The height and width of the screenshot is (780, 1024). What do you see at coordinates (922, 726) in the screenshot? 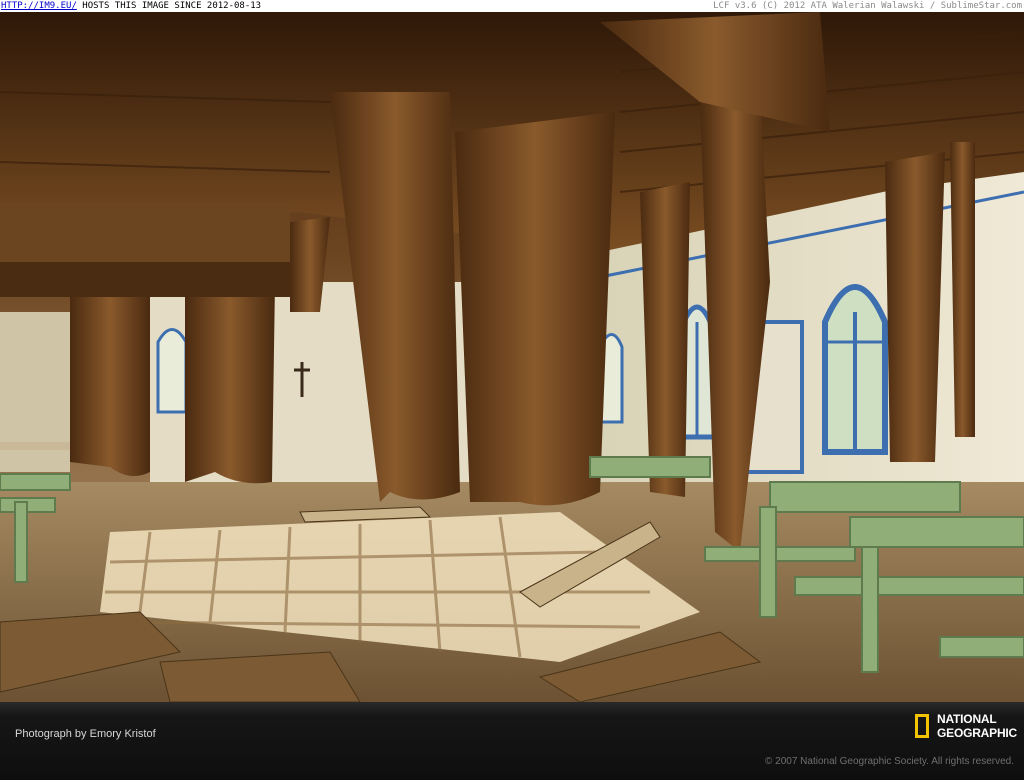
I see `yellow-border-icon` at bounding box center [922, 726].